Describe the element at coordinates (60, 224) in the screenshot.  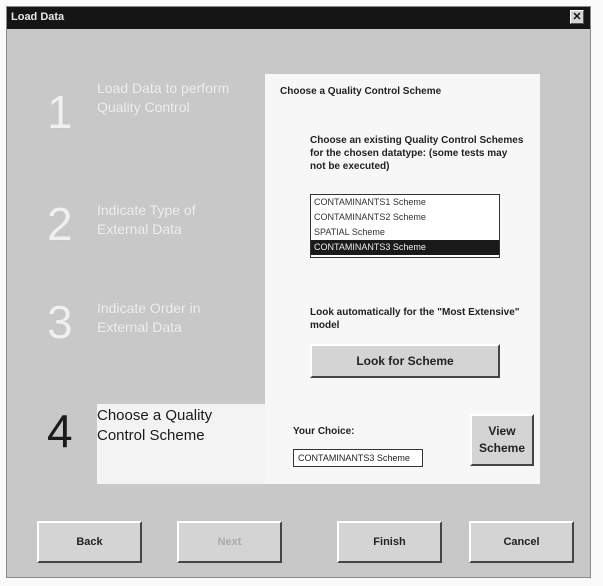
I see `step-2-number: 2` at that location.